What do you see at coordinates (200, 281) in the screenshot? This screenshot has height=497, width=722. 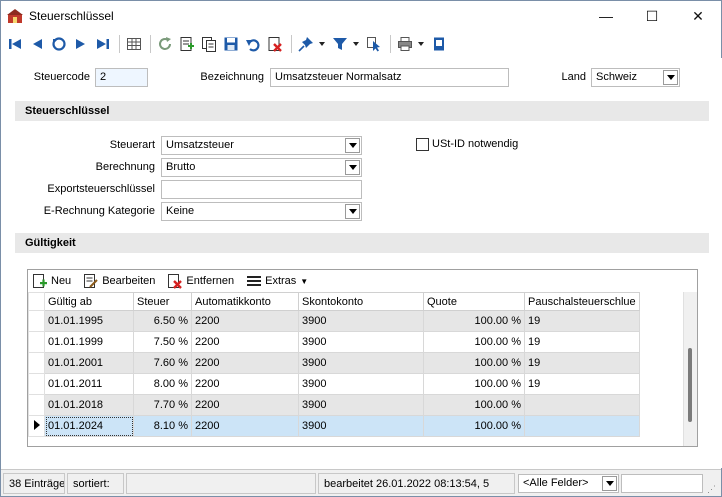 I see `entfernen-button: Entfernen` at bounding box center [200, 281].